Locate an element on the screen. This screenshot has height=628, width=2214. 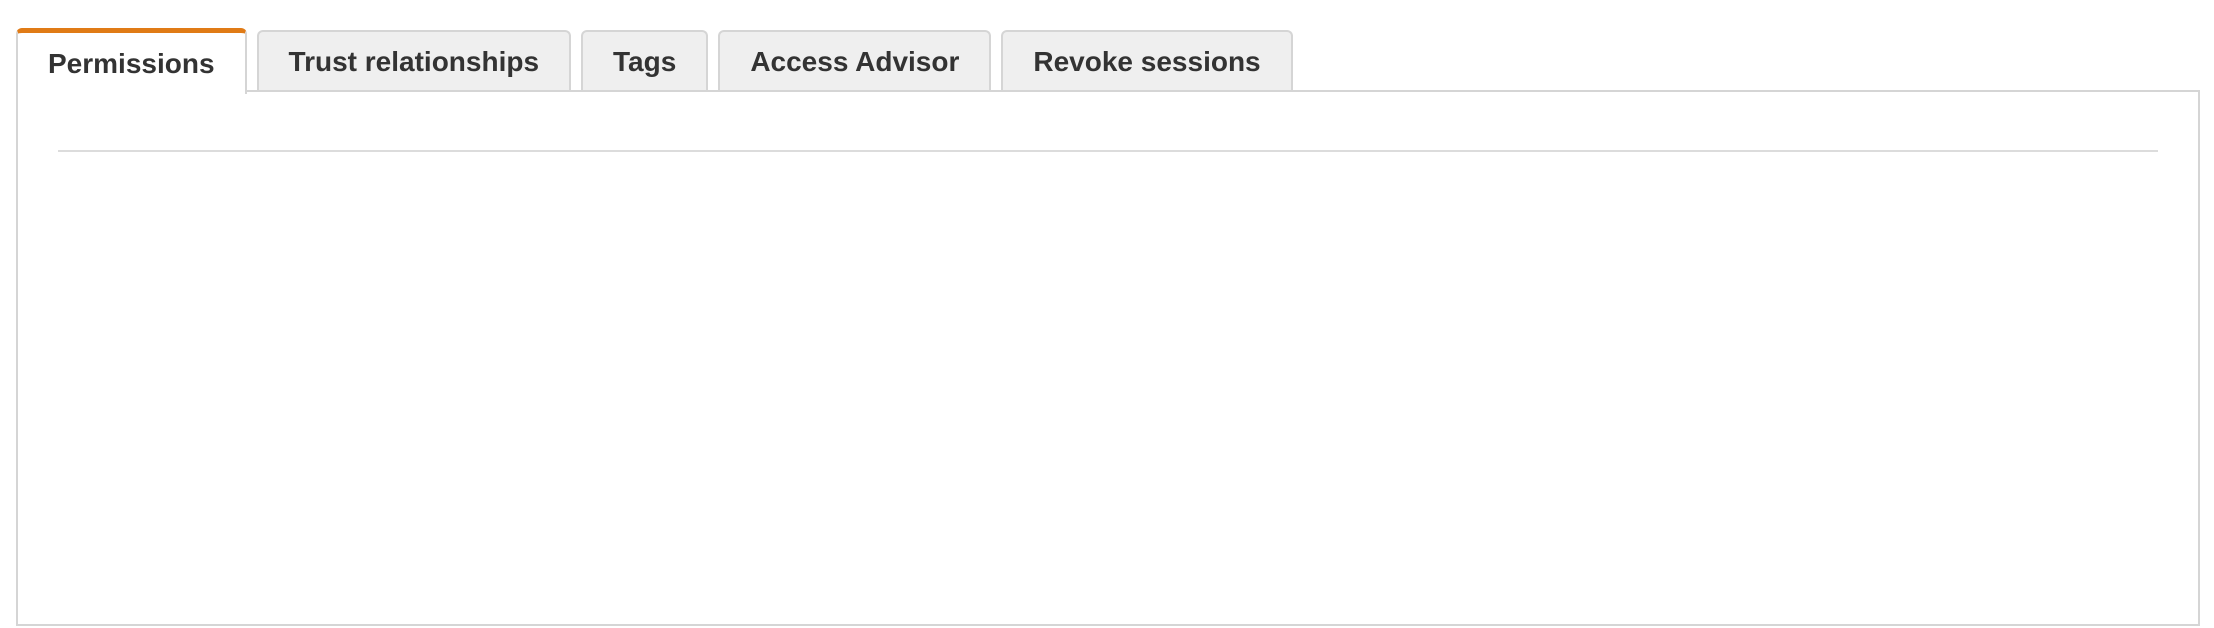
tab-permissions: Permissions is located at coordinates (131, 61).